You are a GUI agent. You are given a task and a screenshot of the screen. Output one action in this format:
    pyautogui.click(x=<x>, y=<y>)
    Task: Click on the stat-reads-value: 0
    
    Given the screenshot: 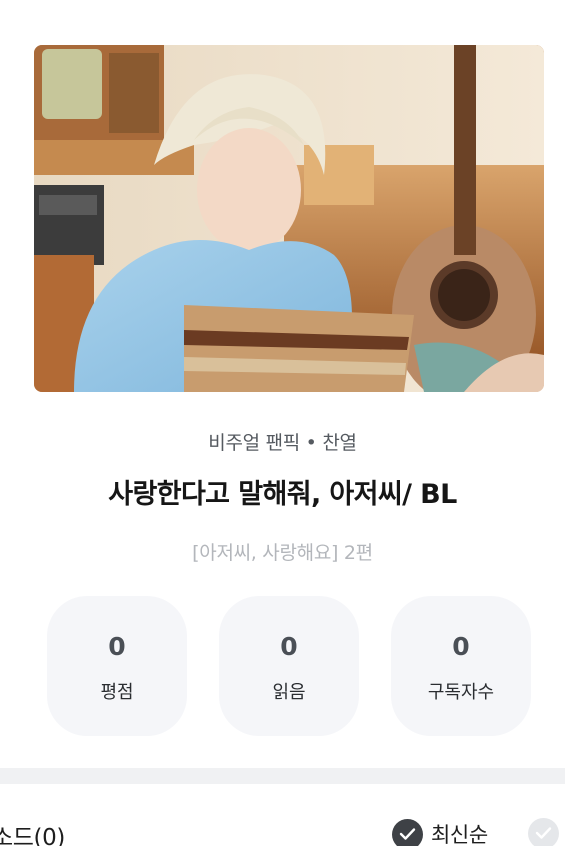 What is the action you would take?
    pyautogui.click(x=289, y=646)
    